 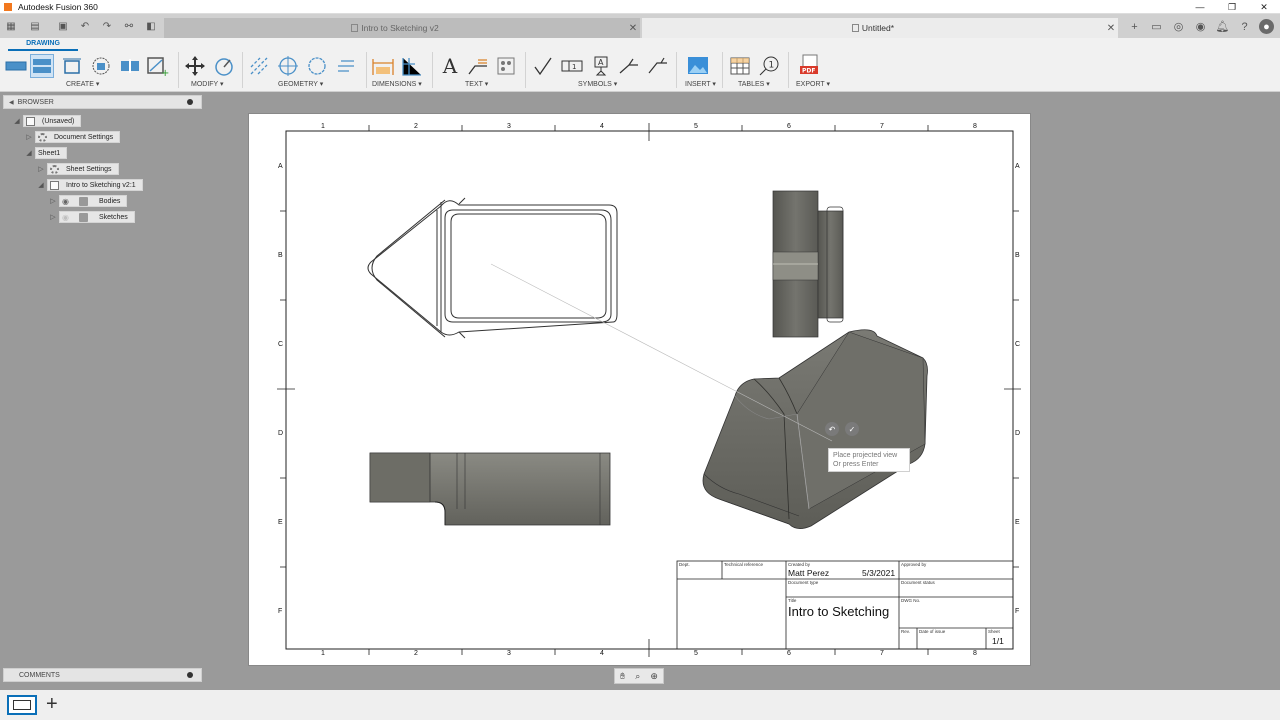 I want to click on add-sheet-icon: +, so click(x=52, y=704).